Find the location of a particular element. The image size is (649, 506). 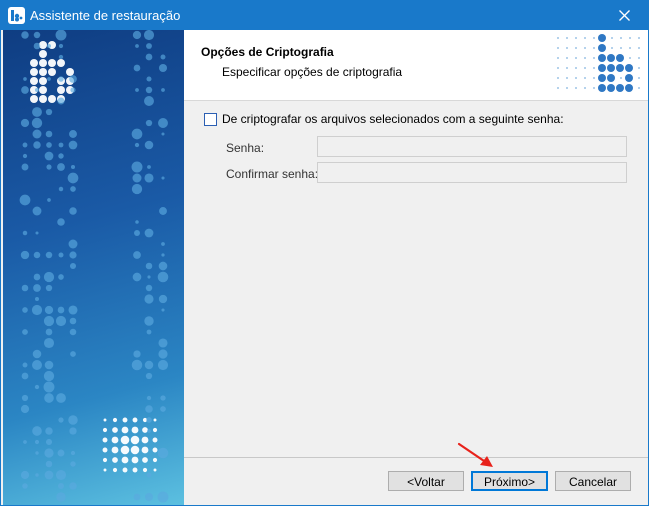

confirm-password-field is located at coordinates (472, 172).